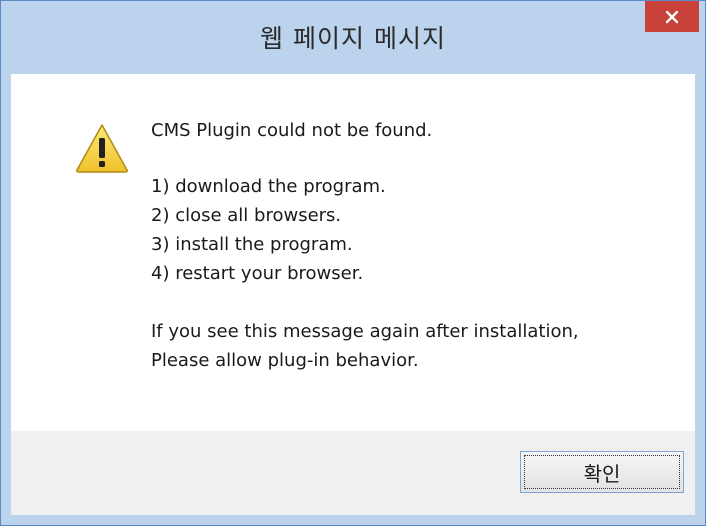  What do you see at coordinates (292, 130) in the screenshot?
I see `message-headline: CMS Plugin could not be found.` at bounding box center [292, 130].